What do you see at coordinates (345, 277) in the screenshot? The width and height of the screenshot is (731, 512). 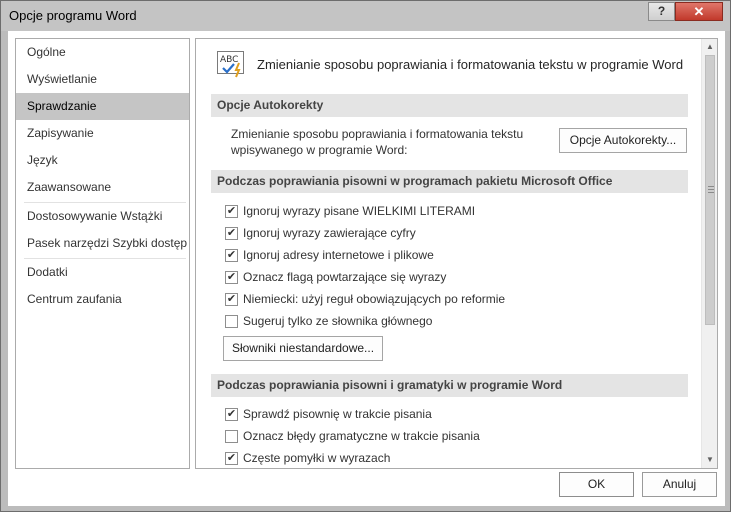 I see `option-label: Oznacz flagą powtarzające się wyrazy` at bounding box center [345, 277].